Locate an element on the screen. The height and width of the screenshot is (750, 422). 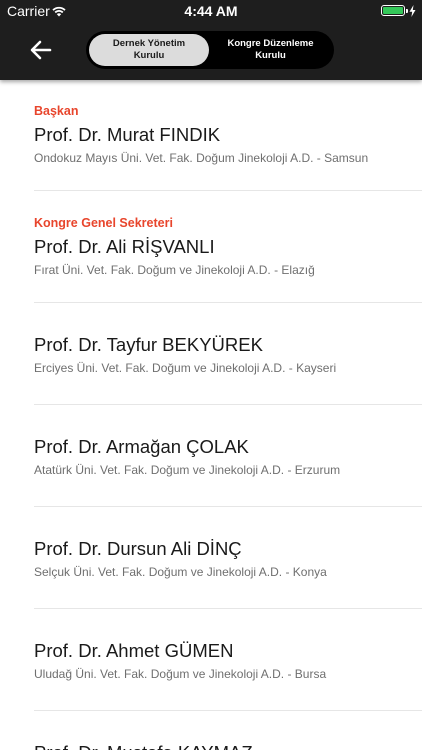
member-name: Prof. Dr. Tayfur BEKYÜREK is located at coordinates (148, 344).